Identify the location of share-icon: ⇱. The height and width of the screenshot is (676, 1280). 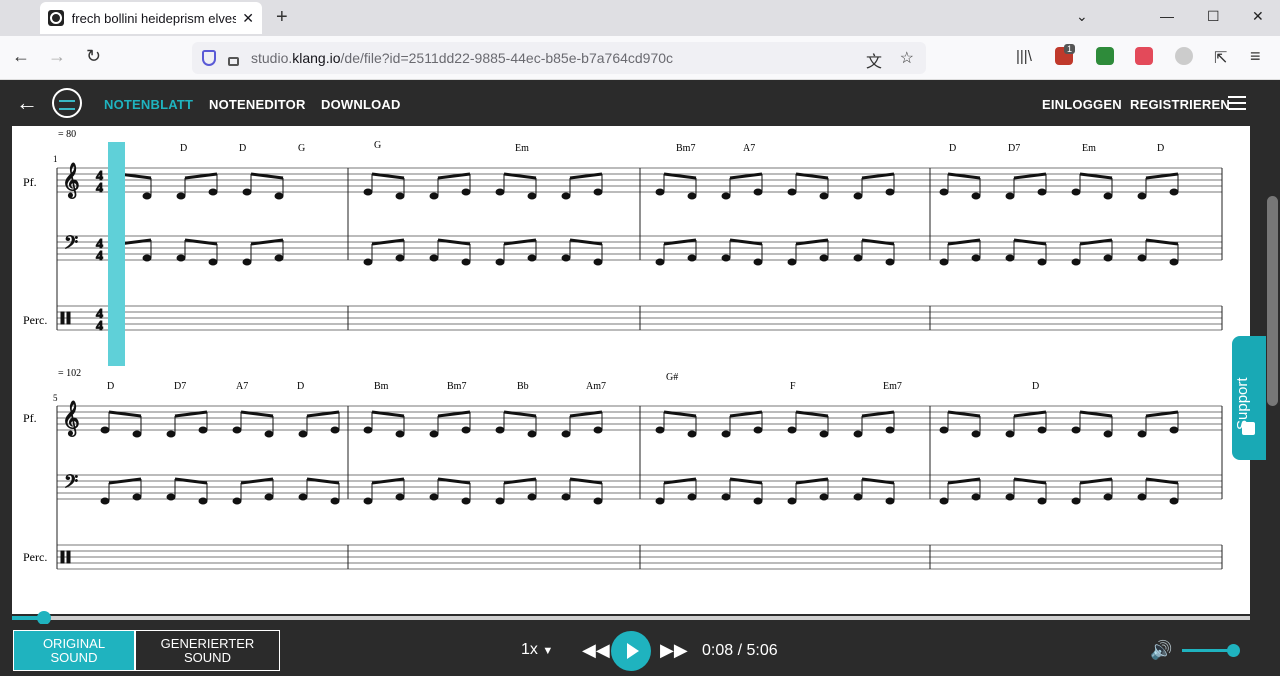
(1220, 58).